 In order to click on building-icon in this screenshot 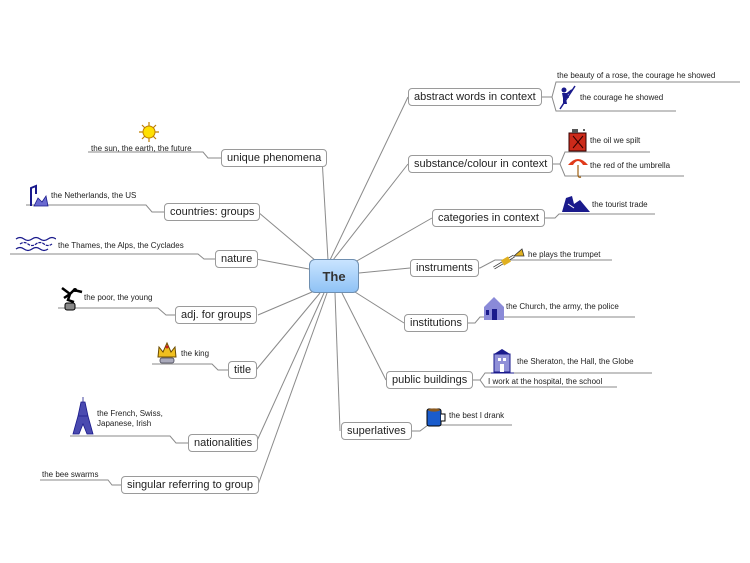, I will do `click(502, 361)`.